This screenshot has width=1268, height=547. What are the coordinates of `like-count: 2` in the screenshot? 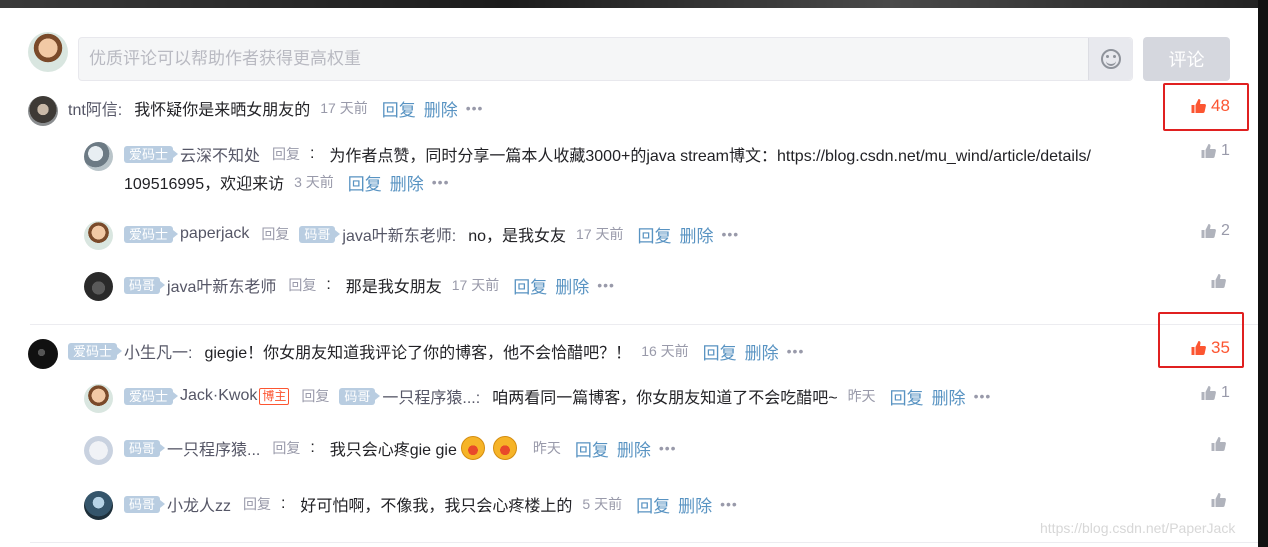 It's located at (1225, 230).